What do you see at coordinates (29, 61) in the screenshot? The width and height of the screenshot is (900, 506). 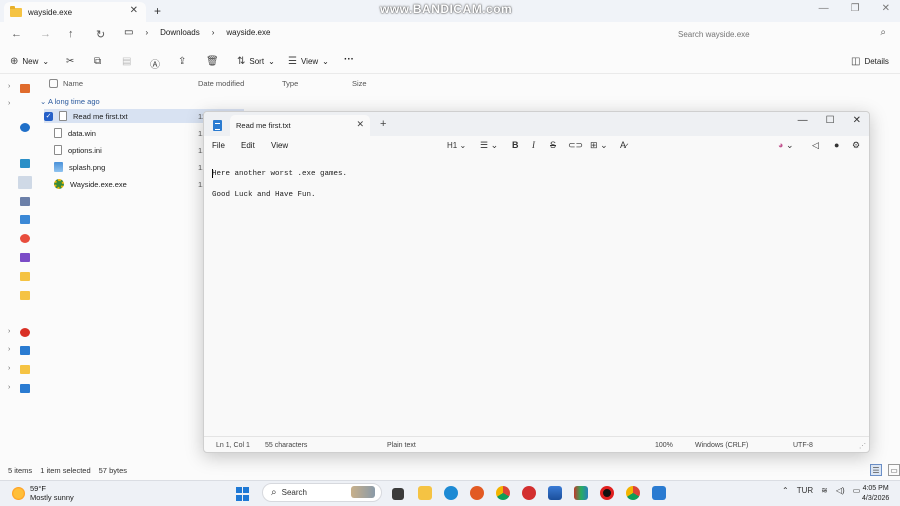 I see `new-button: ⊕ New ⌄` at bounding box center [29, 61].